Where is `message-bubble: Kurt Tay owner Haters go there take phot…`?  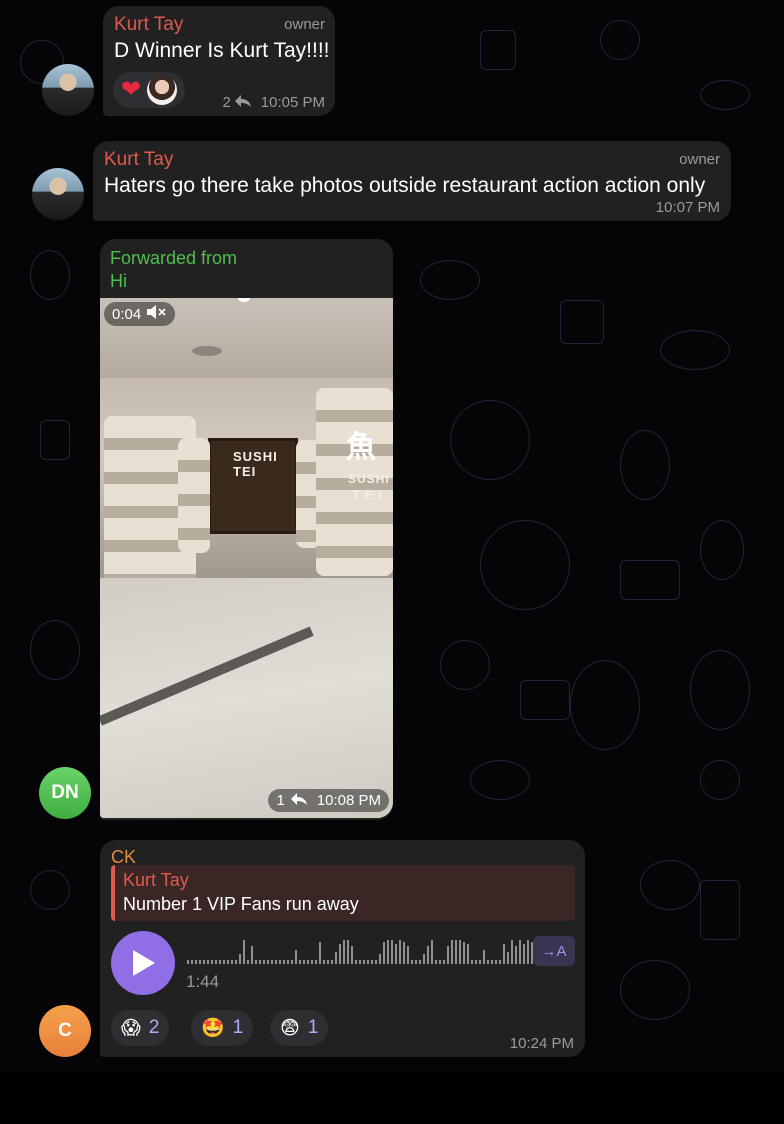 message-bubble: Kurt Tay owner Haters go there take phot… is located at coordinates (412, 181).